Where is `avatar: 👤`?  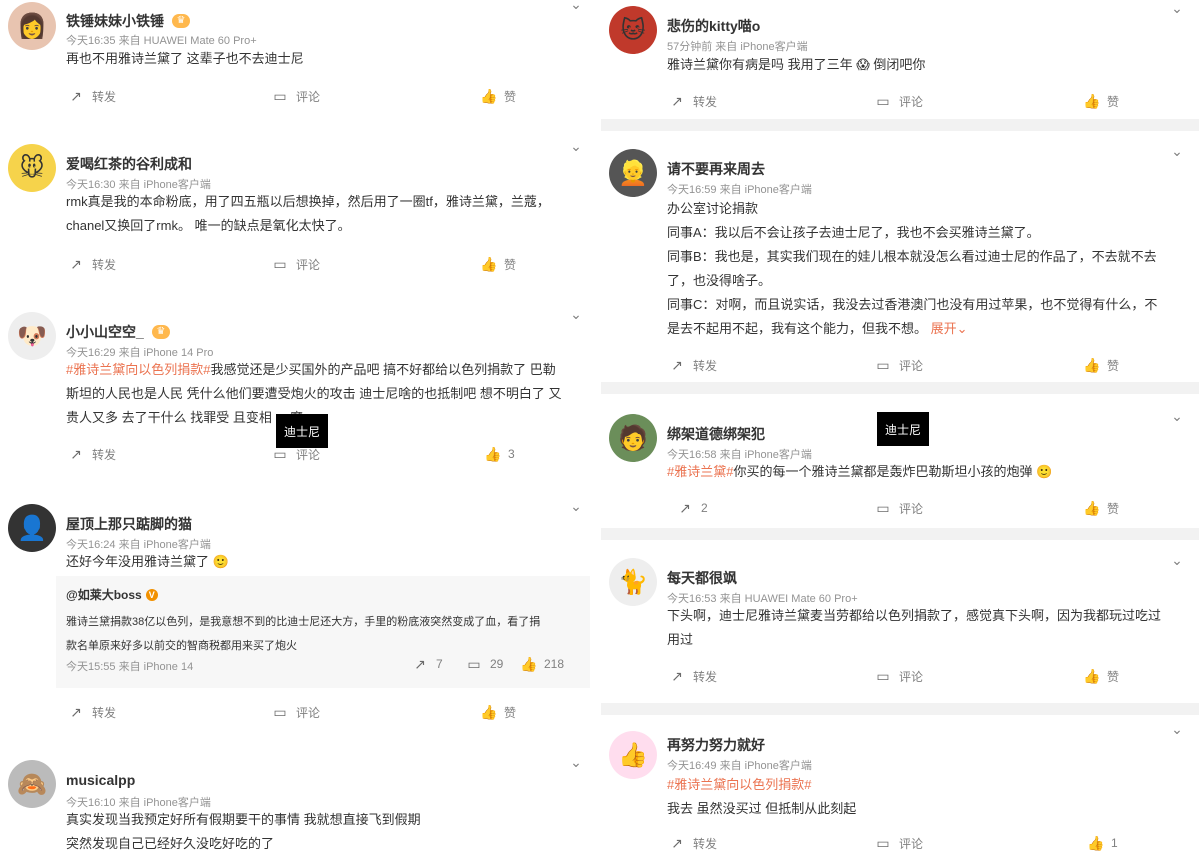
avatar: 👤 is located at coordinates (32, 528).